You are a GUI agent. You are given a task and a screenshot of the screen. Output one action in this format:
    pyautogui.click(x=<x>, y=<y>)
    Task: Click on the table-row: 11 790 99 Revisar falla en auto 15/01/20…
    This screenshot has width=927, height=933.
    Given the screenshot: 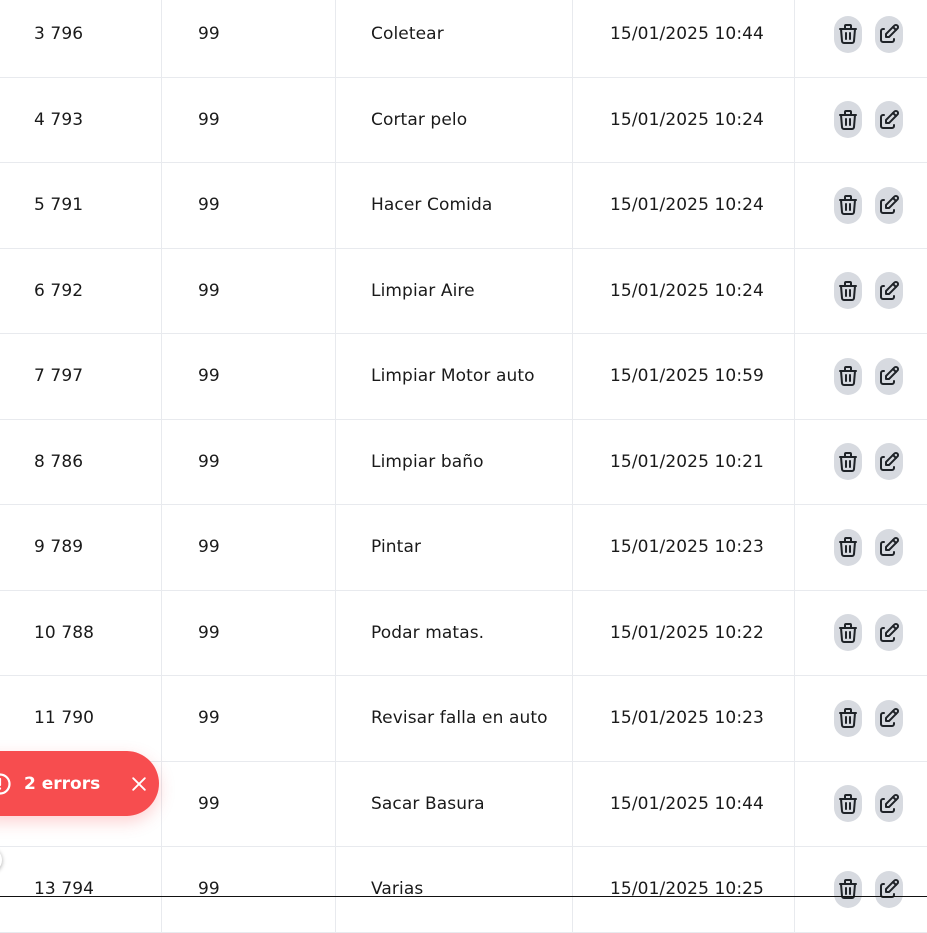 What is the action you would take?
    pyautogui.click(x=463, y=719)
    